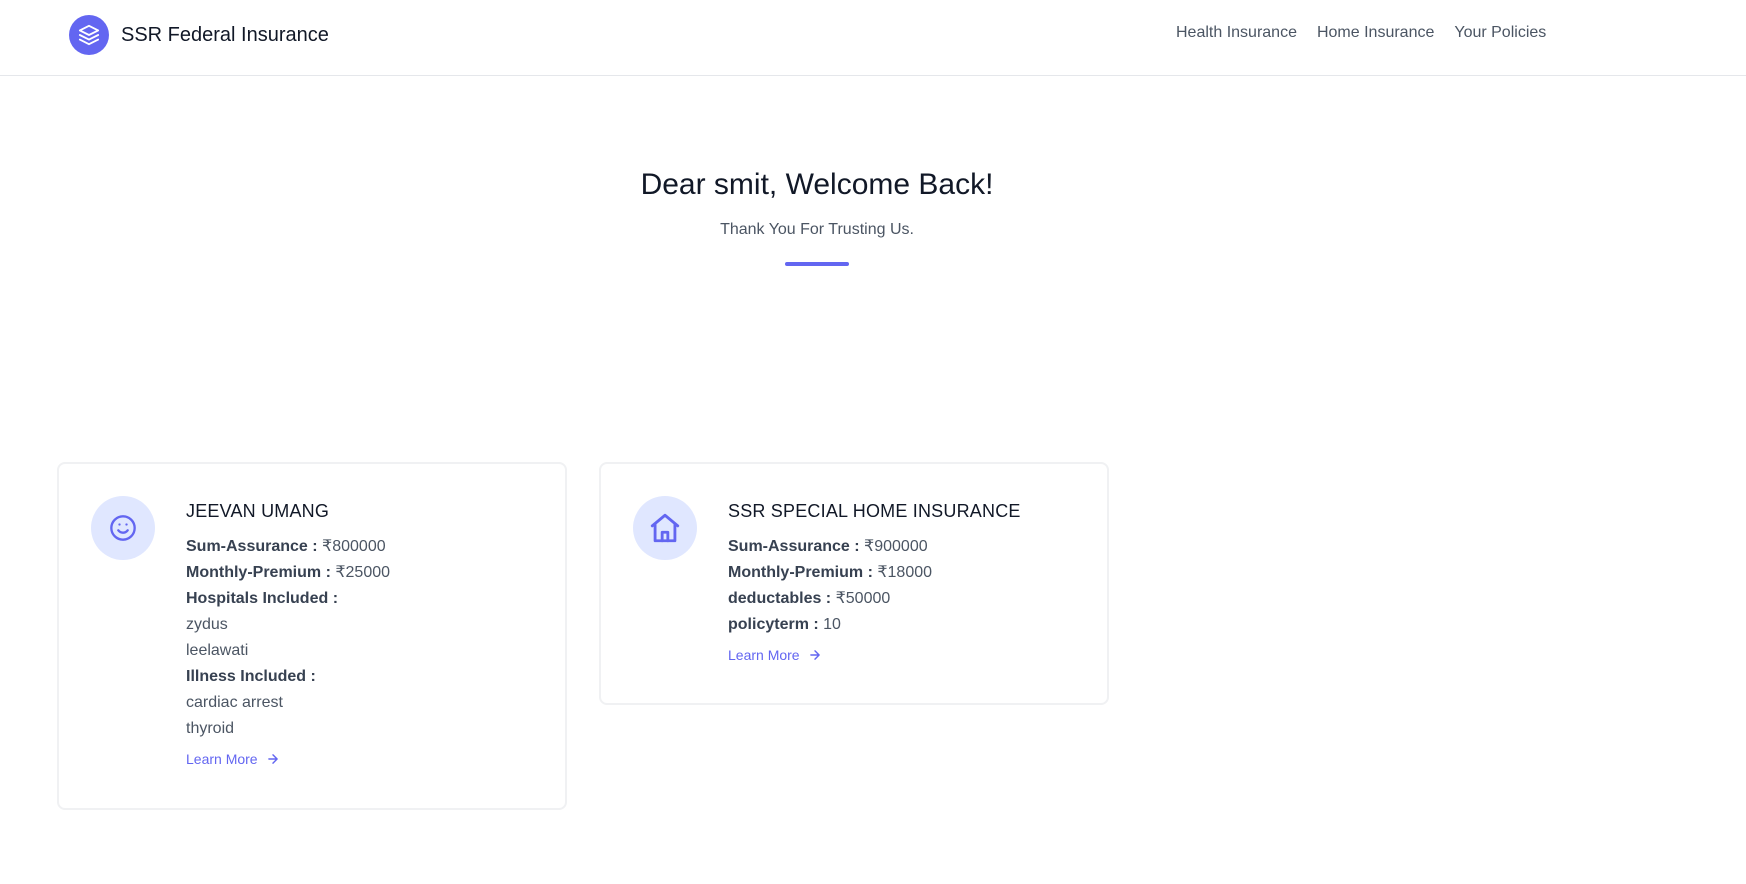  What do you see at coordinates (365, 599) in the screenshot?
I see `hospitals-included-row: Hospitals Included :` at bounding box center [365, 599].